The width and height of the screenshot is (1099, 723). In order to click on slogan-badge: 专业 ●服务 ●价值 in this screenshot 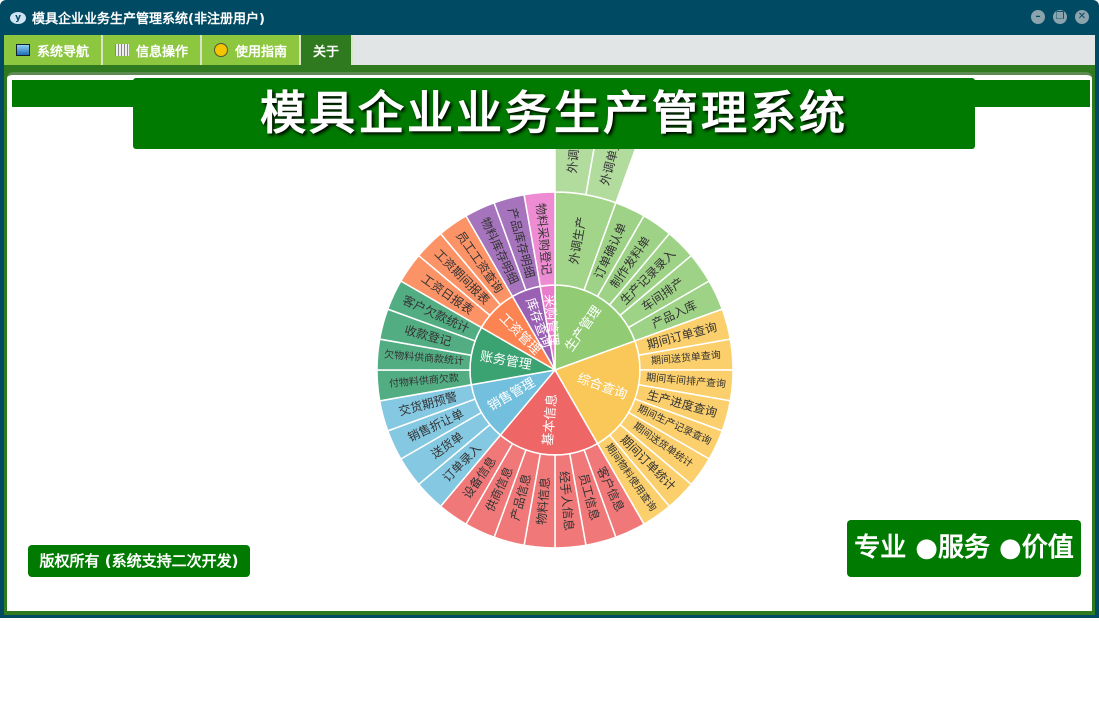, I will do `click(964, 548)`.